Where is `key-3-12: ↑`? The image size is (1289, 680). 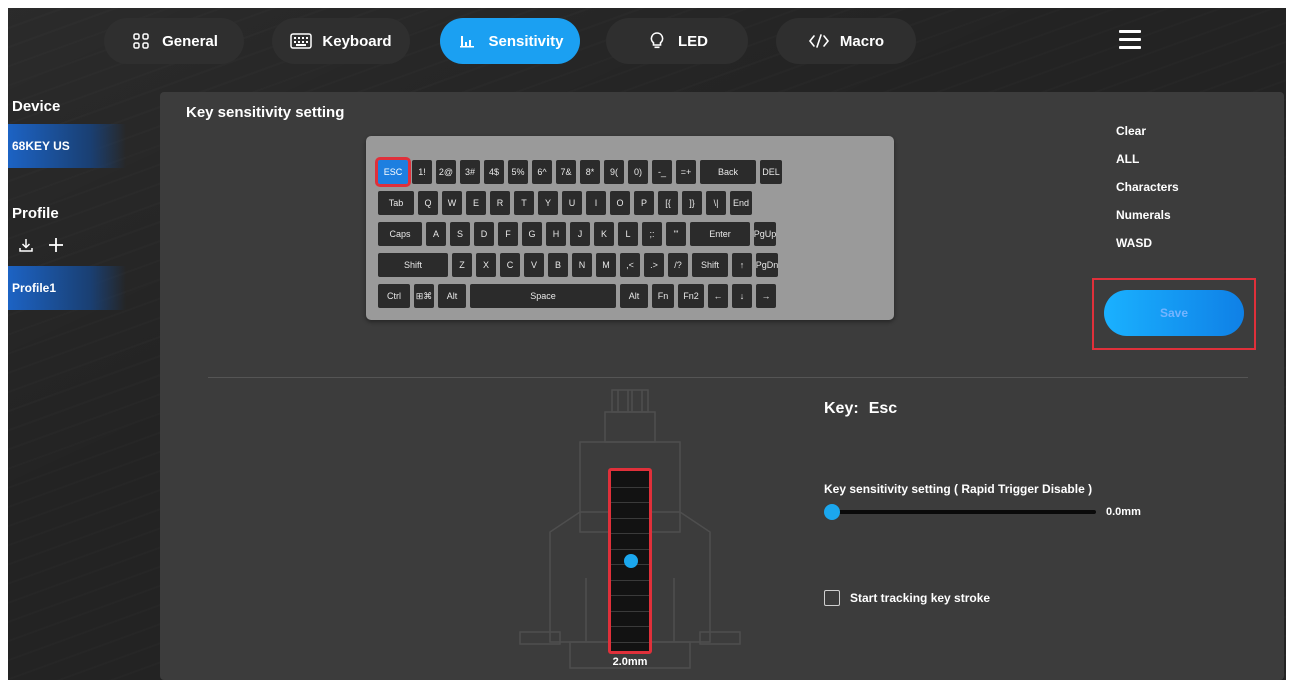
key-3-12: ↑ is located at coordinates (742, 265).